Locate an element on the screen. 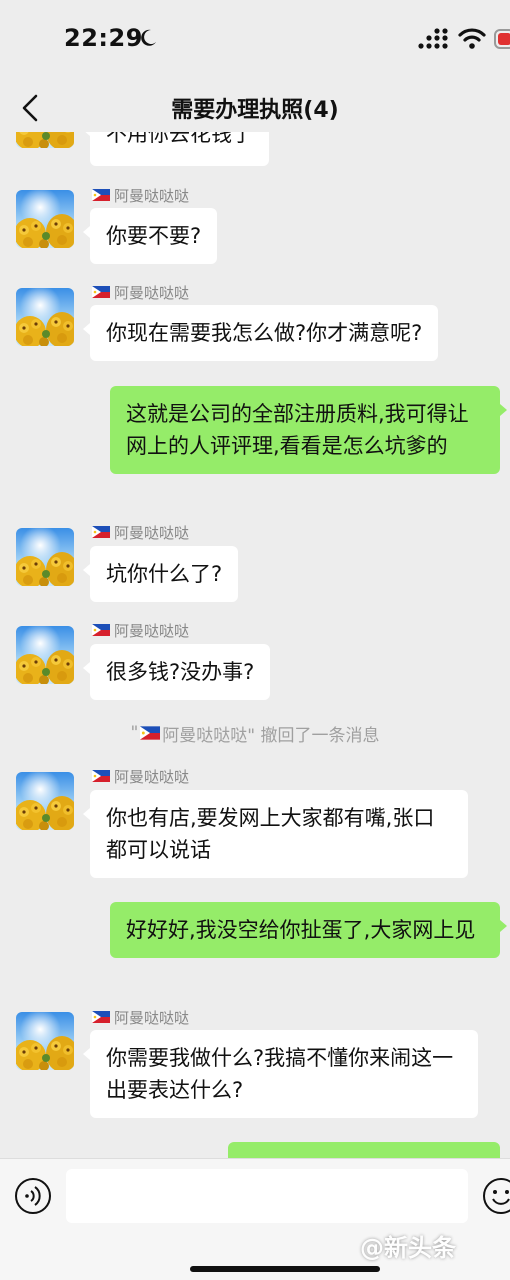  message-text: 你要不要? is located at coordinates (154, 236).